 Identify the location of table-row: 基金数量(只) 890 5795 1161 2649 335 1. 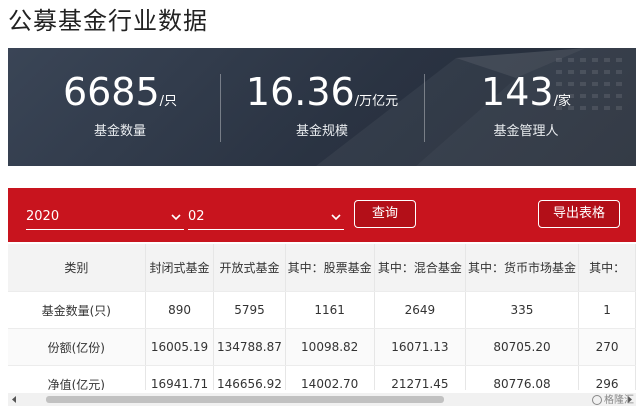
(322, 310).